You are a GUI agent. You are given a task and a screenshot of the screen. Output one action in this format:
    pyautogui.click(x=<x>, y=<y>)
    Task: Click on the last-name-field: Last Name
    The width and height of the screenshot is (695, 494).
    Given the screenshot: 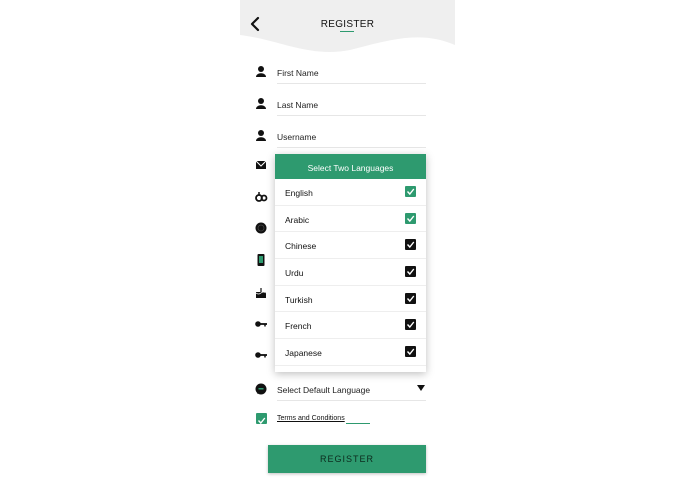 What is the action you would take?
    pyautogui.click(x=340, y=108)
    